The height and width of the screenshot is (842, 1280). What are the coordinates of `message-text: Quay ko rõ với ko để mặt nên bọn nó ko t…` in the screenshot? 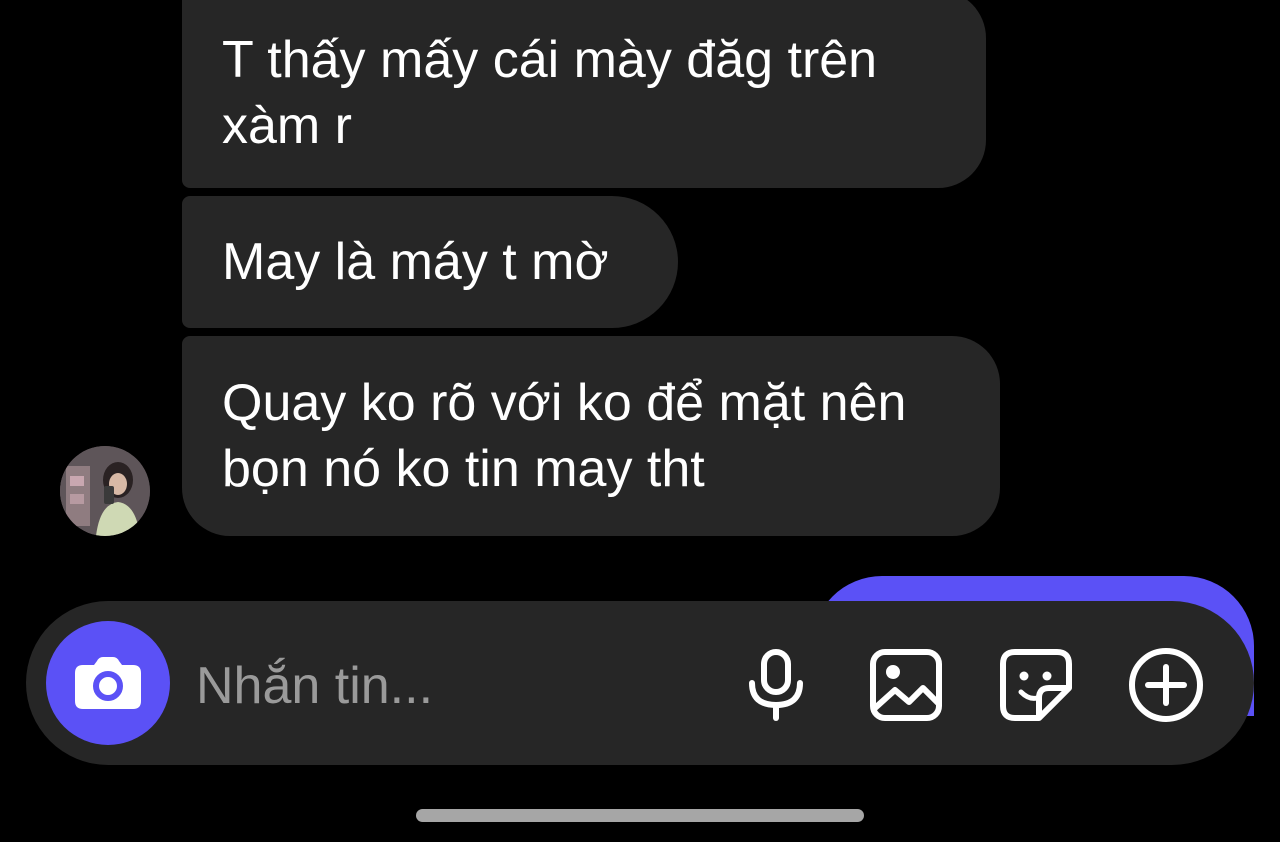 It's located at (564, 436).